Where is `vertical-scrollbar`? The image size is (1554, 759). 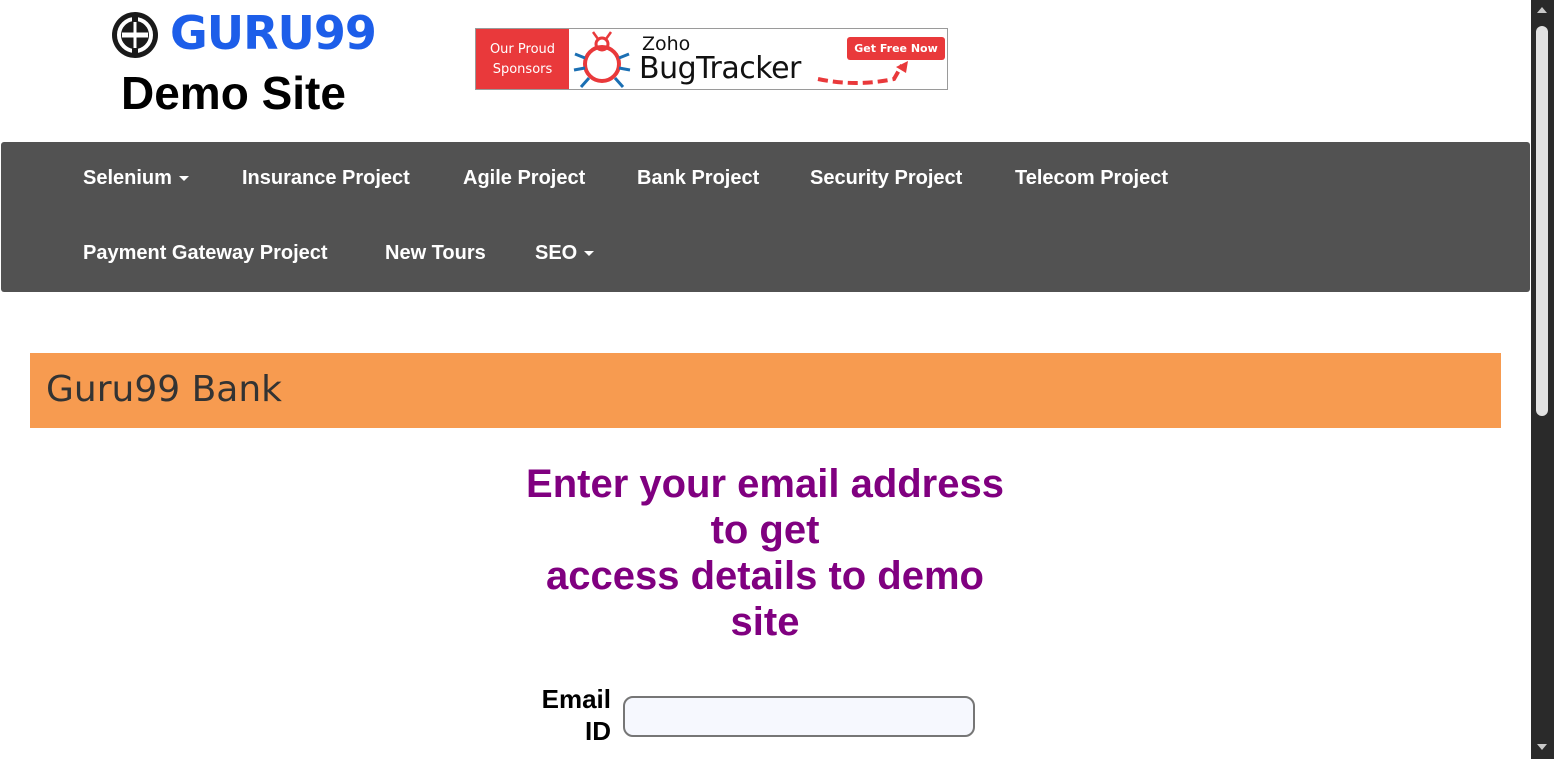
vertical-scrollbar is located at coordinates (1542, 379).